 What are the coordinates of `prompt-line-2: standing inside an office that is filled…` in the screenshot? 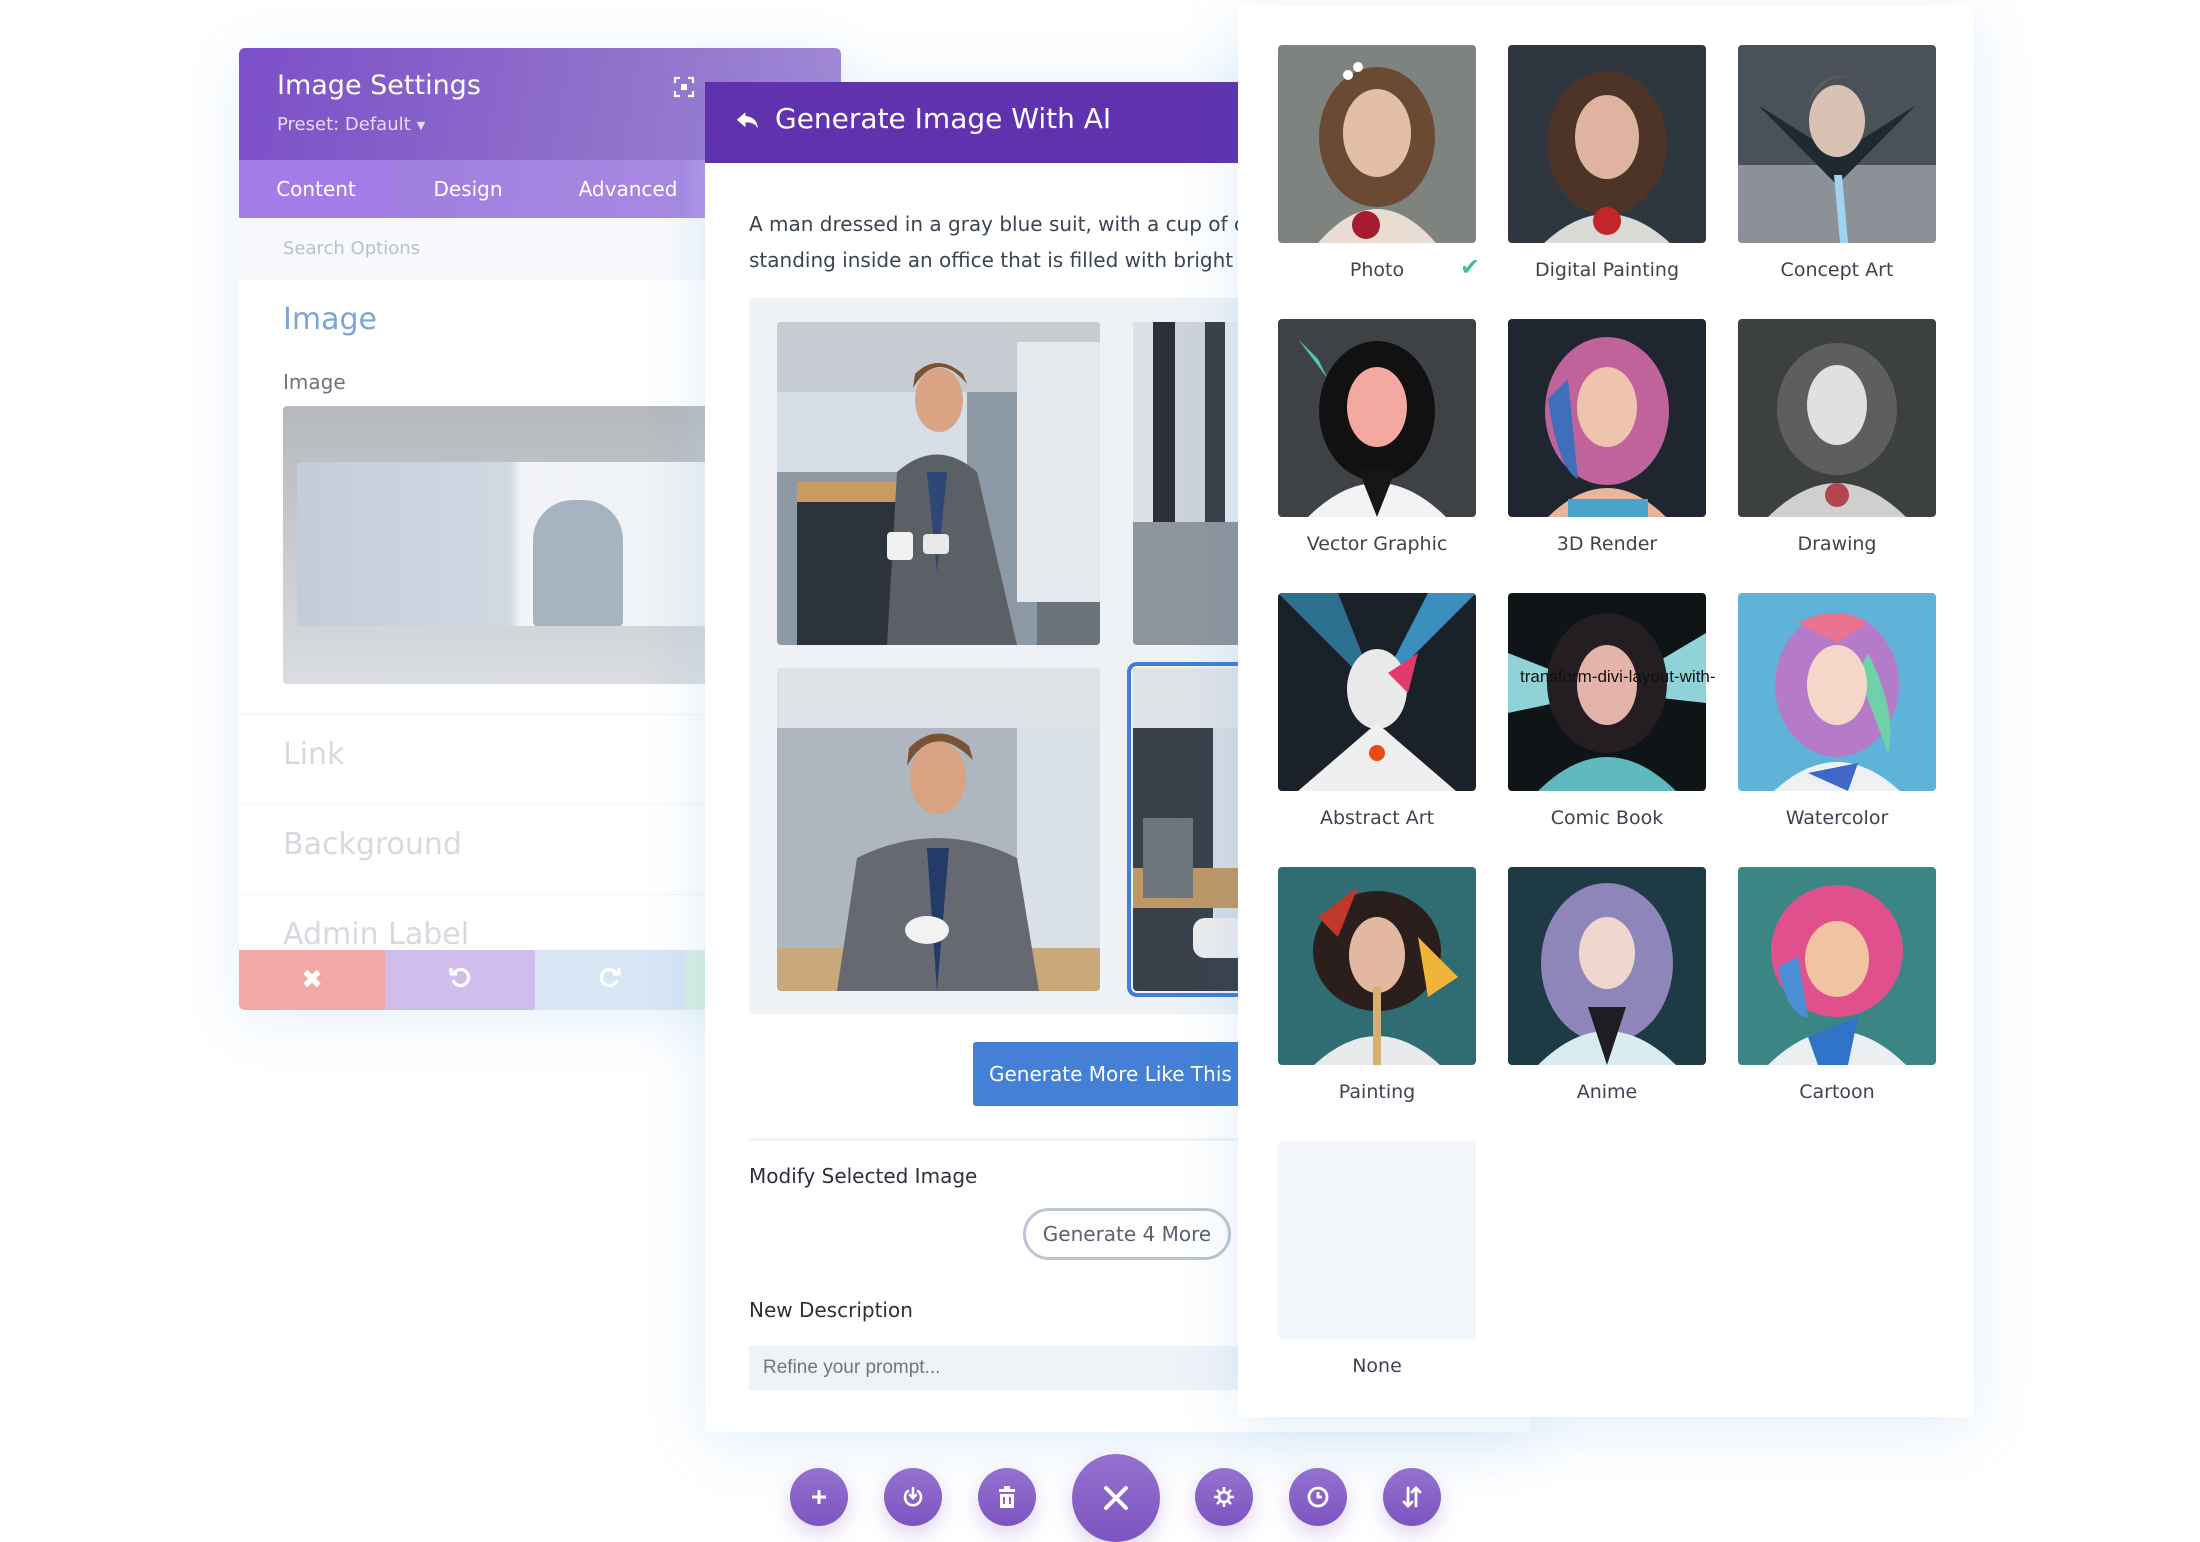 It's located at (997, 260).